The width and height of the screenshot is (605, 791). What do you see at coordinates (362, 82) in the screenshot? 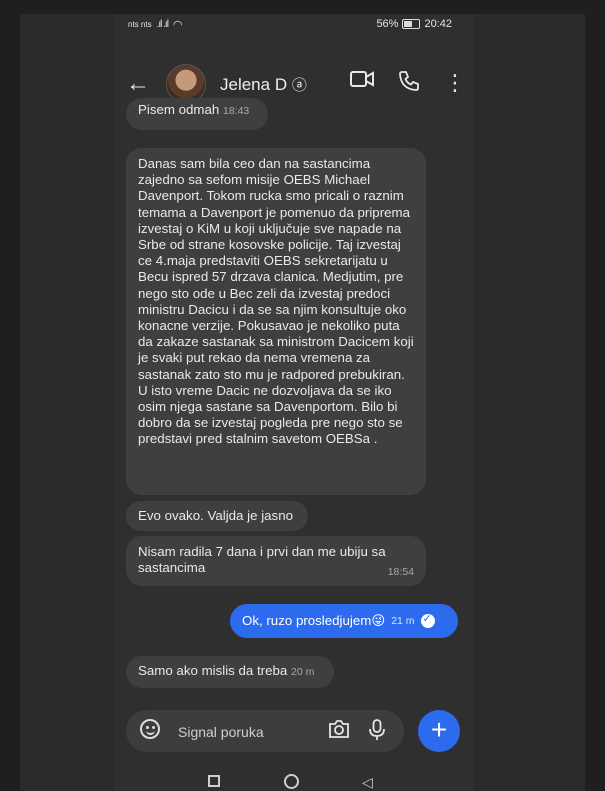
I see `video-call-icon` at bounding box center [362, 82].